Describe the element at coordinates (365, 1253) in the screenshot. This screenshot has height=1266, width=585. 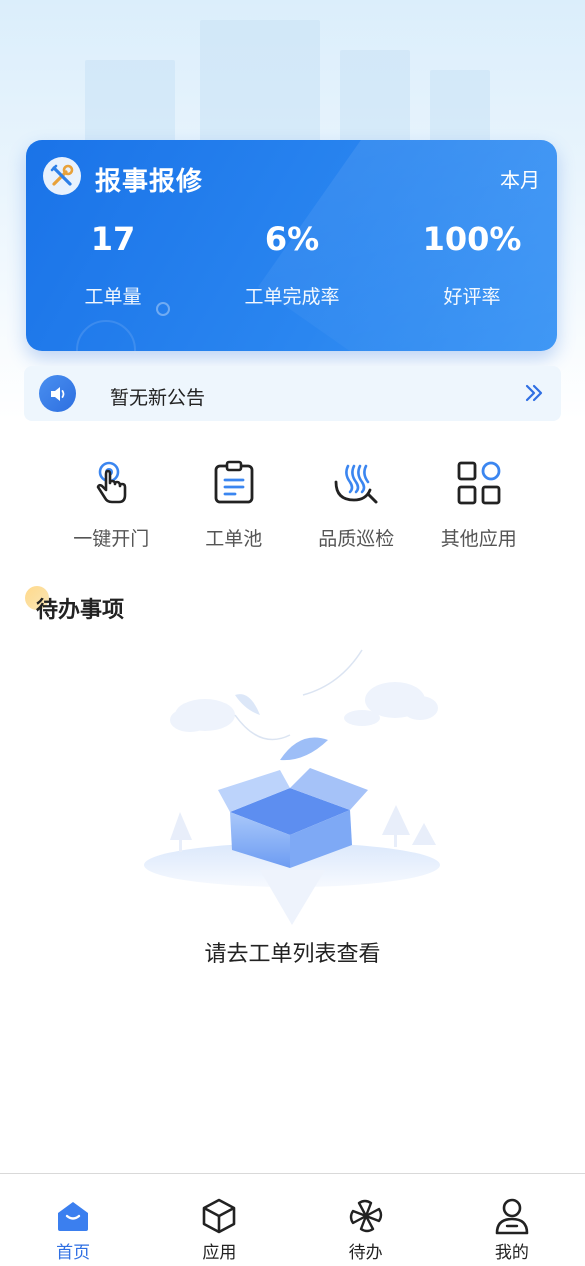
I see `tab-label: 待办` at that location.